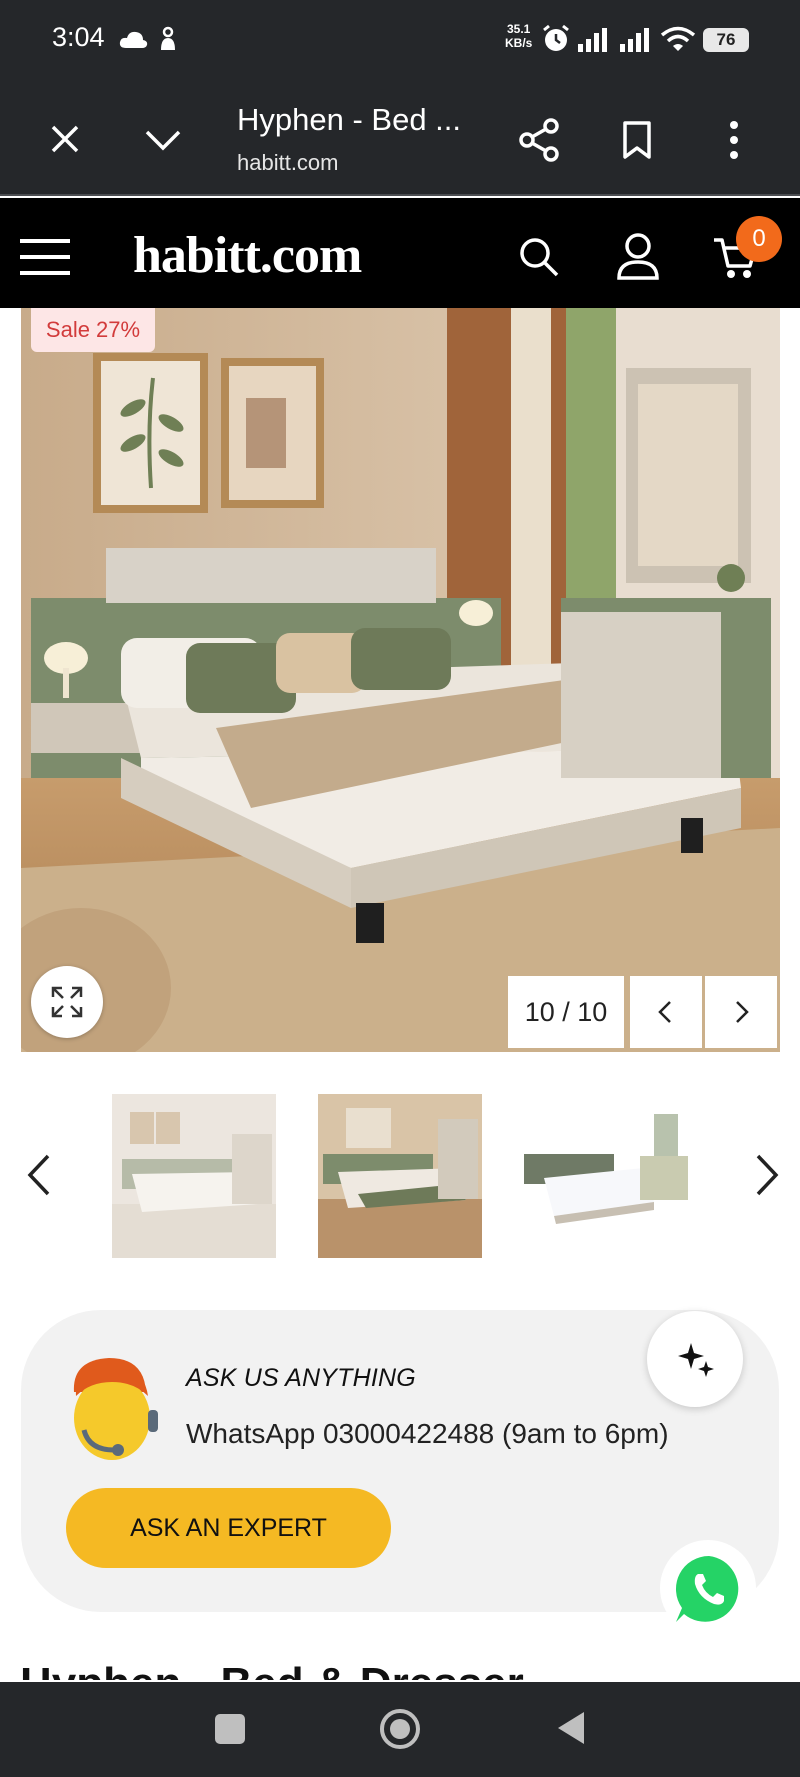 The width and height of the screenshot is (800, 1777). I want to click on thumbnail-3-image, so click(606, 1176).